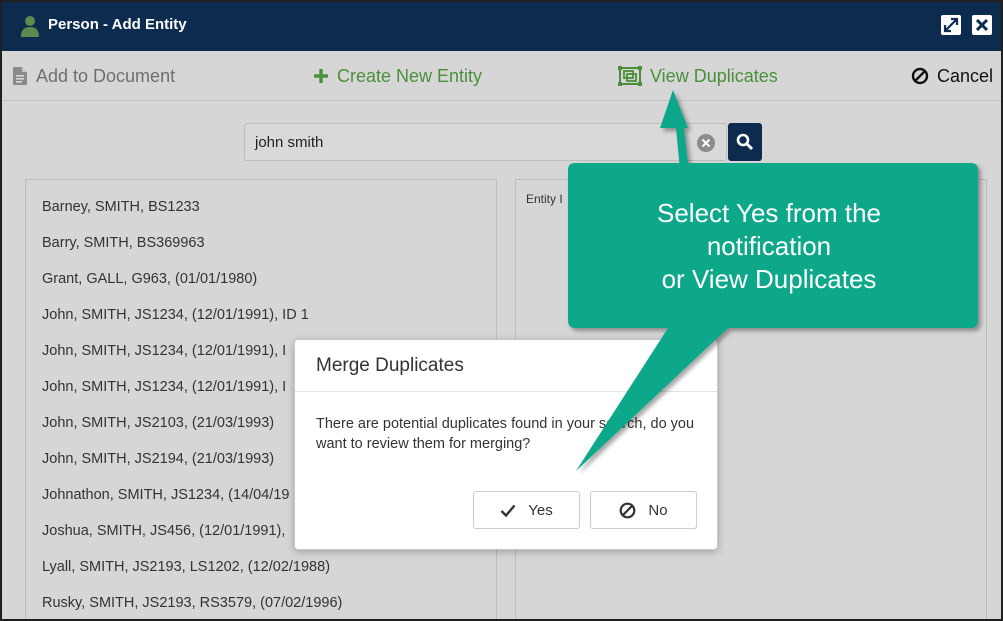 This screenshot has width=1003, height=621. I want to click on maximize-icon, so click(951, 25).